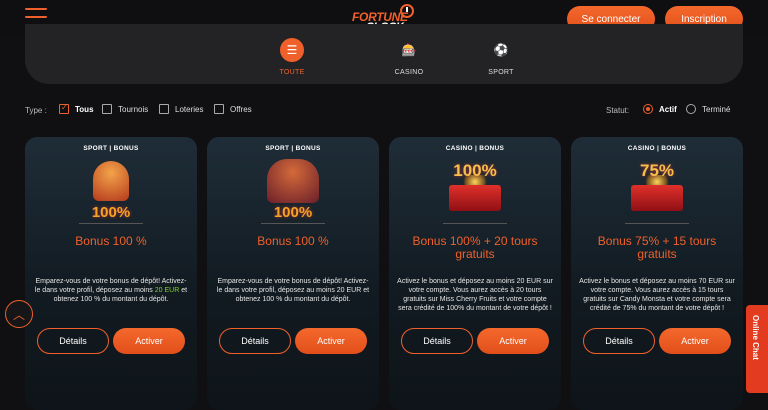 The width and height of the screenshot is (768, 410). I want to click on tab-sport-label: SPORT, so click(501, 72).